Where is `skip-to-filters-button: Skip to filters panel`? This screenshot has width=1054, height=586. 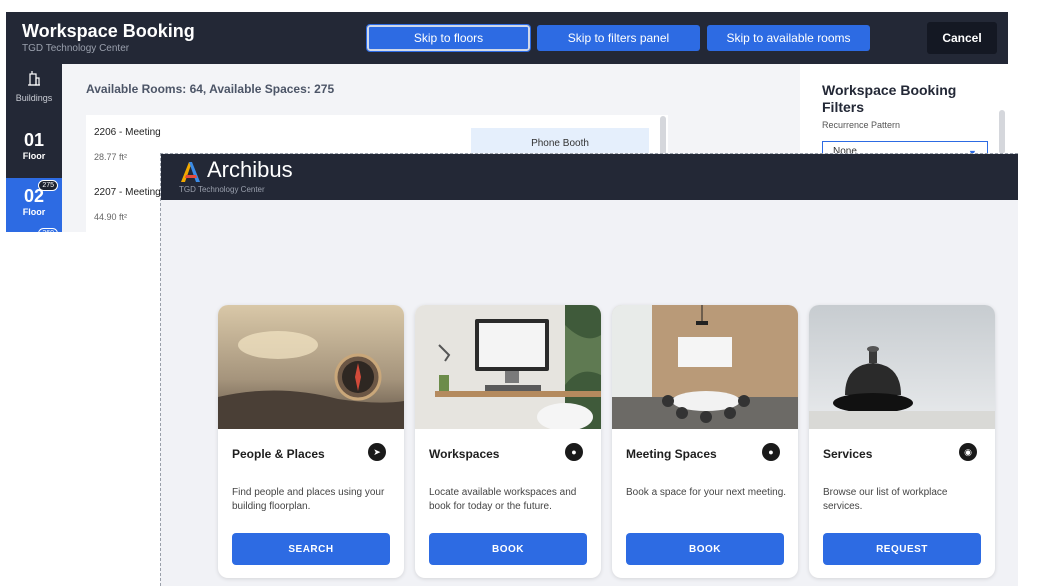 skip-to-filters-button: Skip to filters panel is located at coordinates (618, 38).